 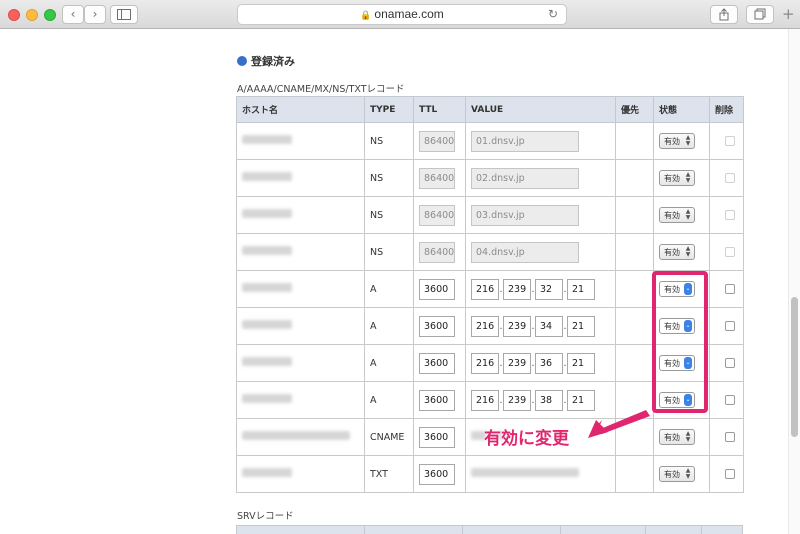 What do you see at coordinates (794, 367) in the screenshot?
I see `scrollbar-thumb` at bounding box center [794, 367].